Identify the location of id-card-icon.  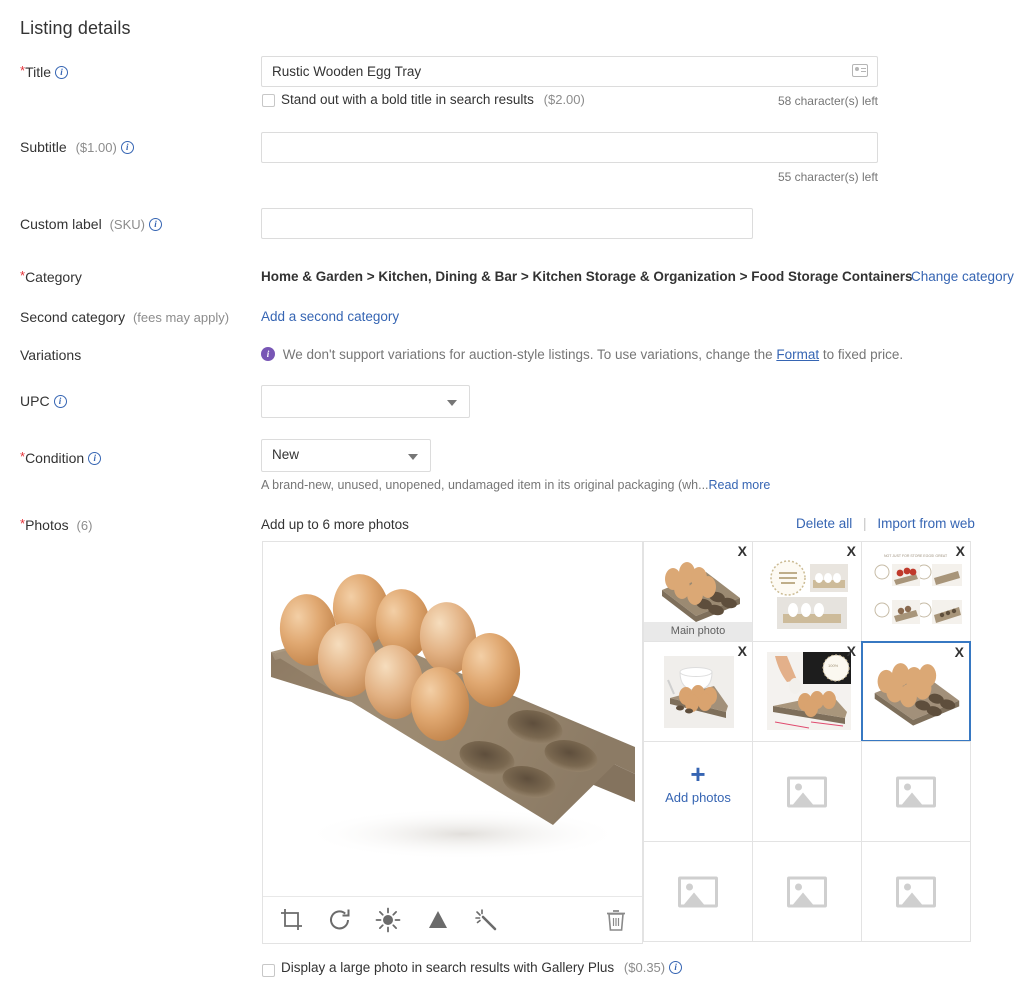
(860, 70).